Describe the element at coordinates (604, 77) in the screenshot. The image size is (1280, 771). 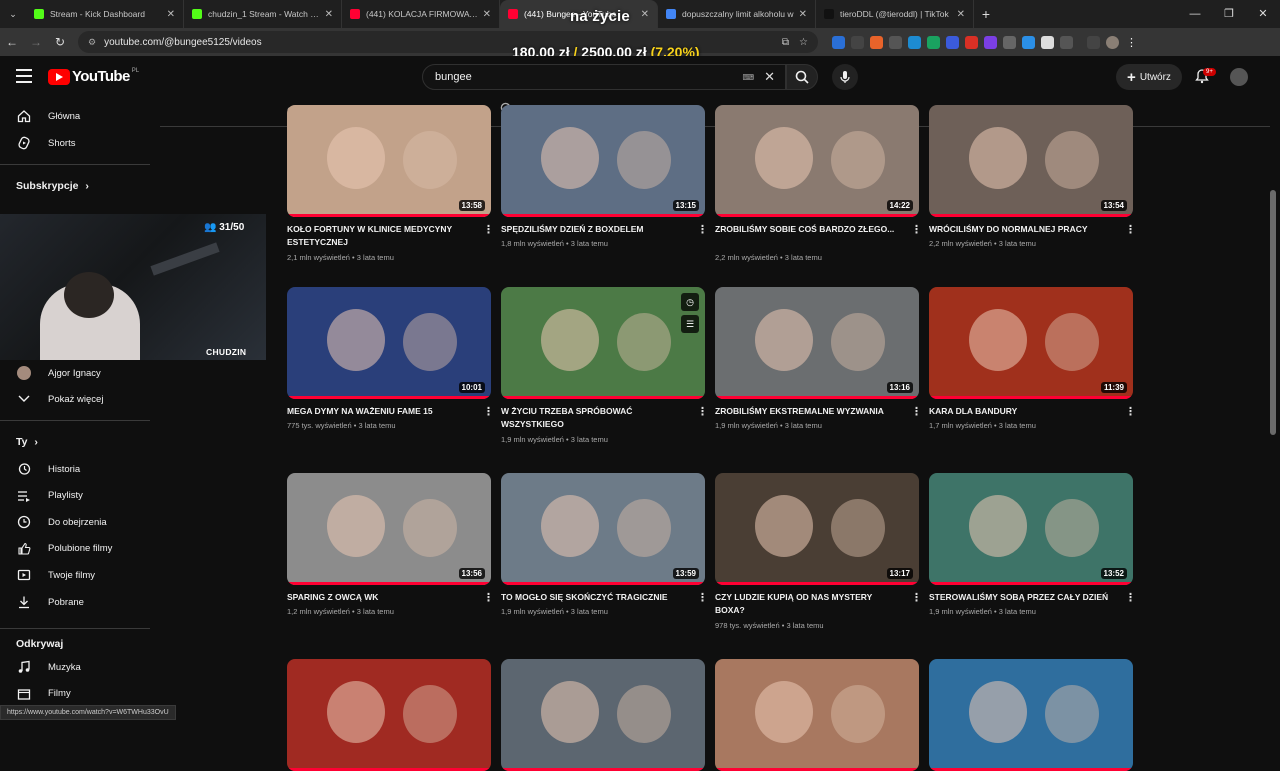
I see `search-input: bungee ⌨ ✕` at that location.